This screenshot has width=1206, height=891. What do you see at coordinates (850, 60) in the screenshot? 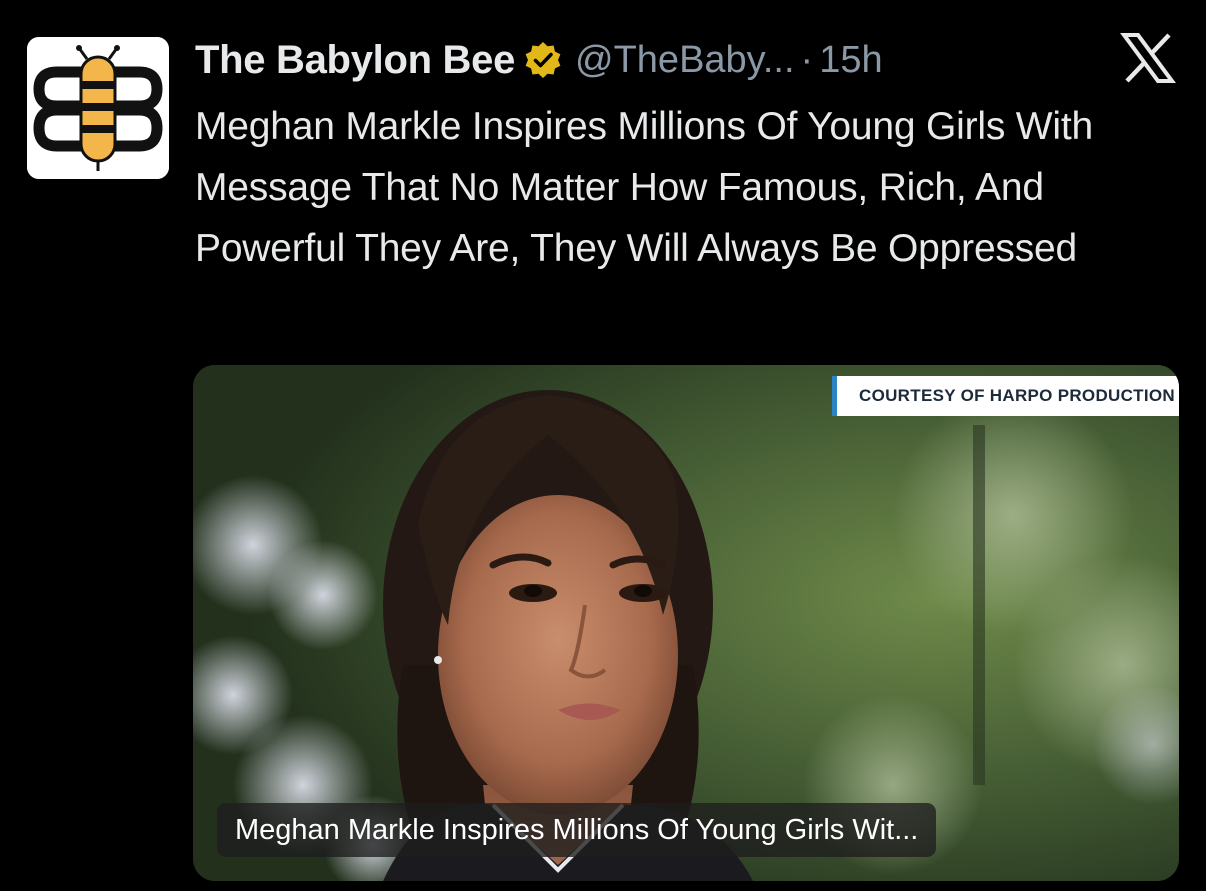
I see `timestamp: 15h` at bounding box center [850, 60].